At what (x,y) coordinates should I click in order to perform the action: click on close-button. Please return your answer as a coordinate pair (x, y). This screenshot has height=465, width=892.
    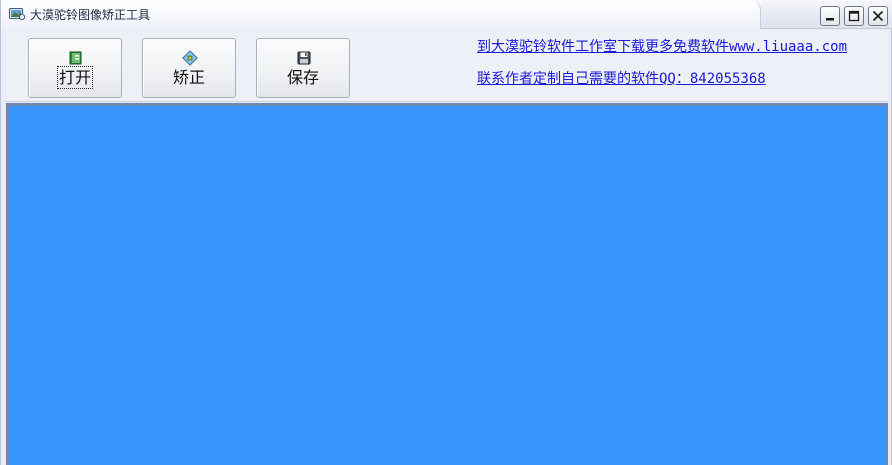
    Looking at the image, I should click on (878, 16).